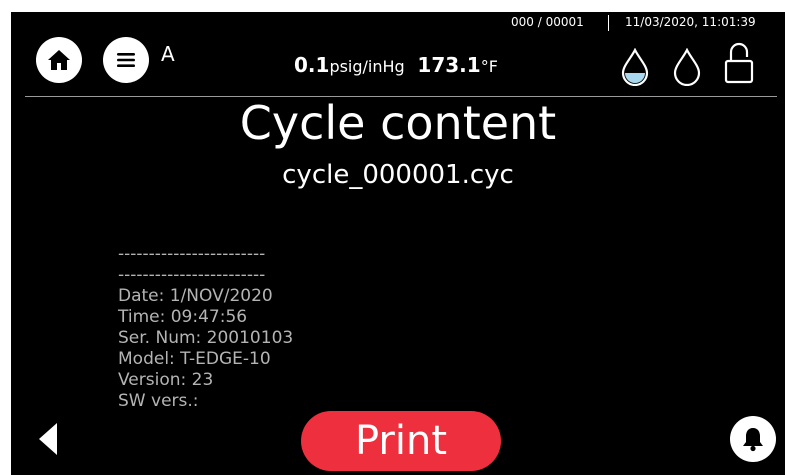 Image resolution: width=785 pixels, height=475 pixels. Describe the element at coordinates (687, 67) in the screenshot. I see `water-drop-icon` at that location.